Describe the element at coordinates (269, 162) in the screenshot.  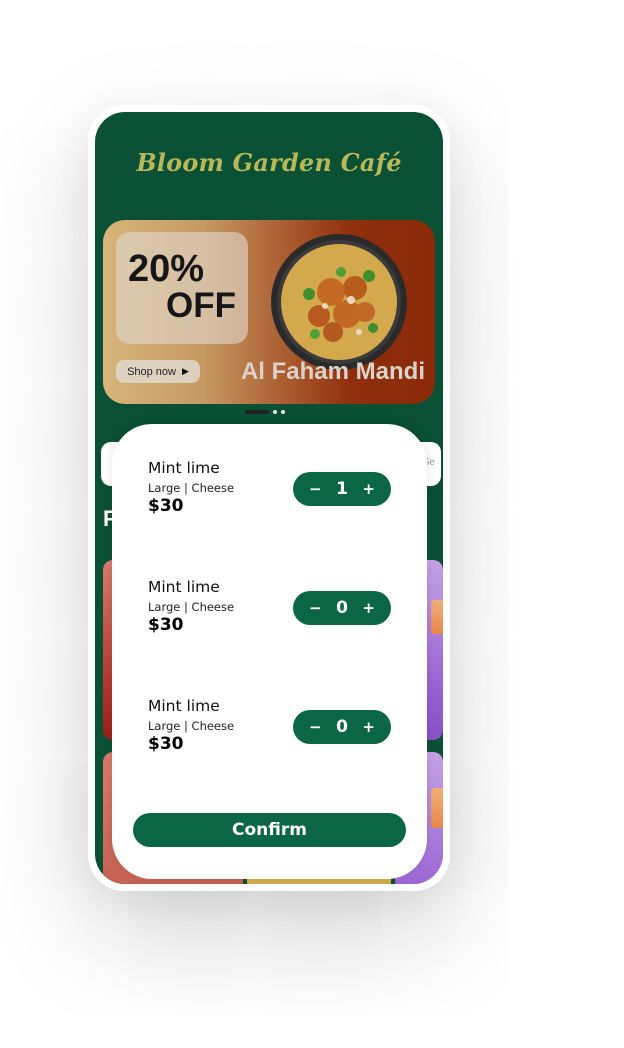
I see `app-logo: Bloom Garden Café` at that location.